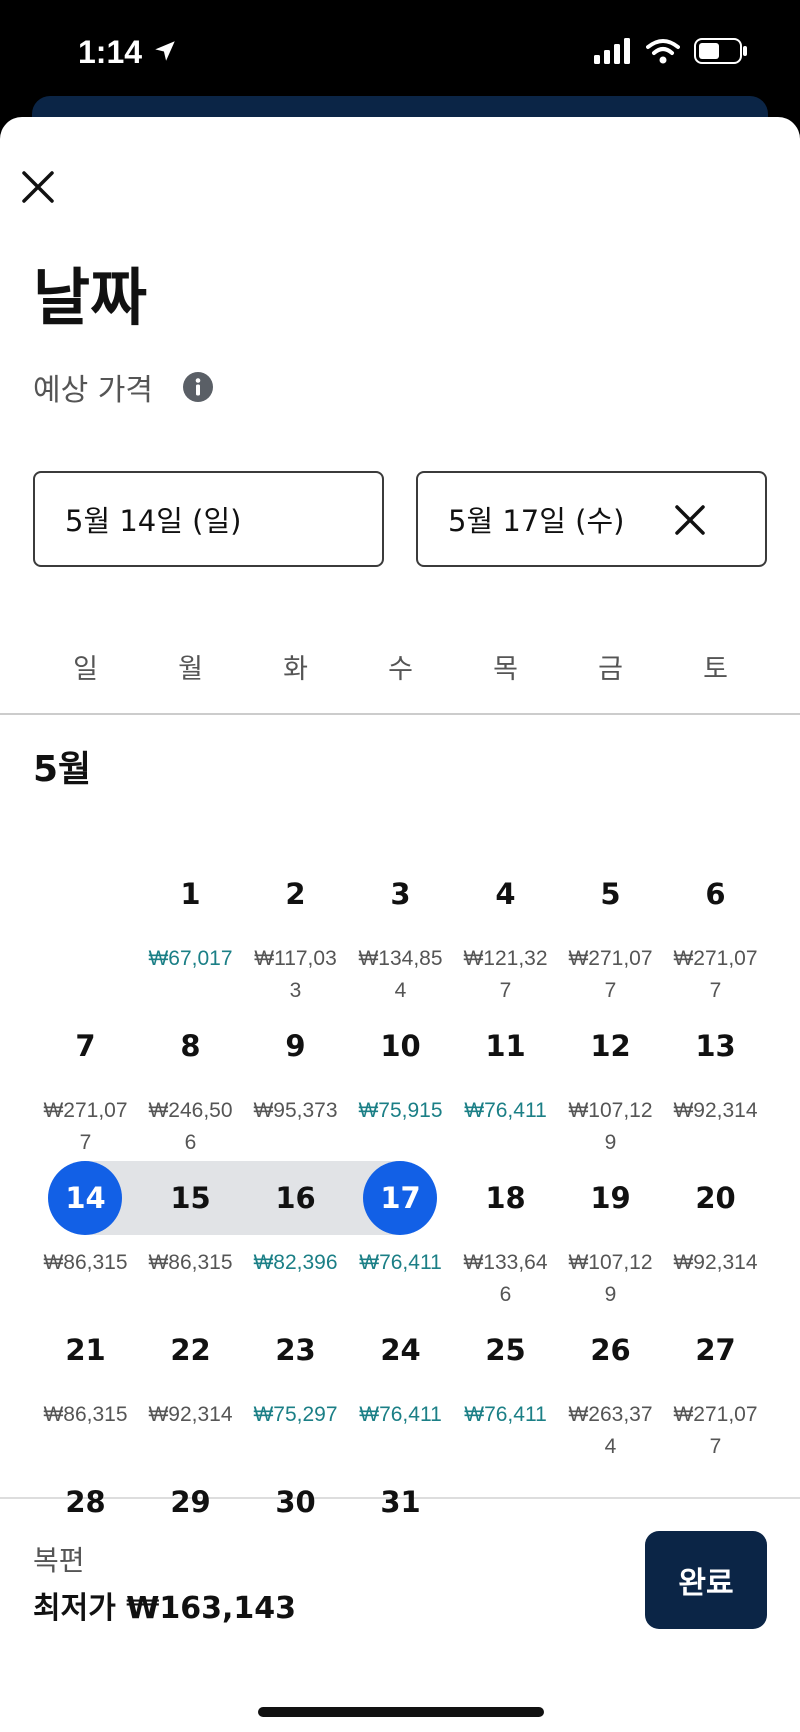 Image resolution: width=800 pixels, height=1732 pixels. Describe the element at coordinates (400, 974) in the screenshot. I see `day-price: ₩134,854` at that location.